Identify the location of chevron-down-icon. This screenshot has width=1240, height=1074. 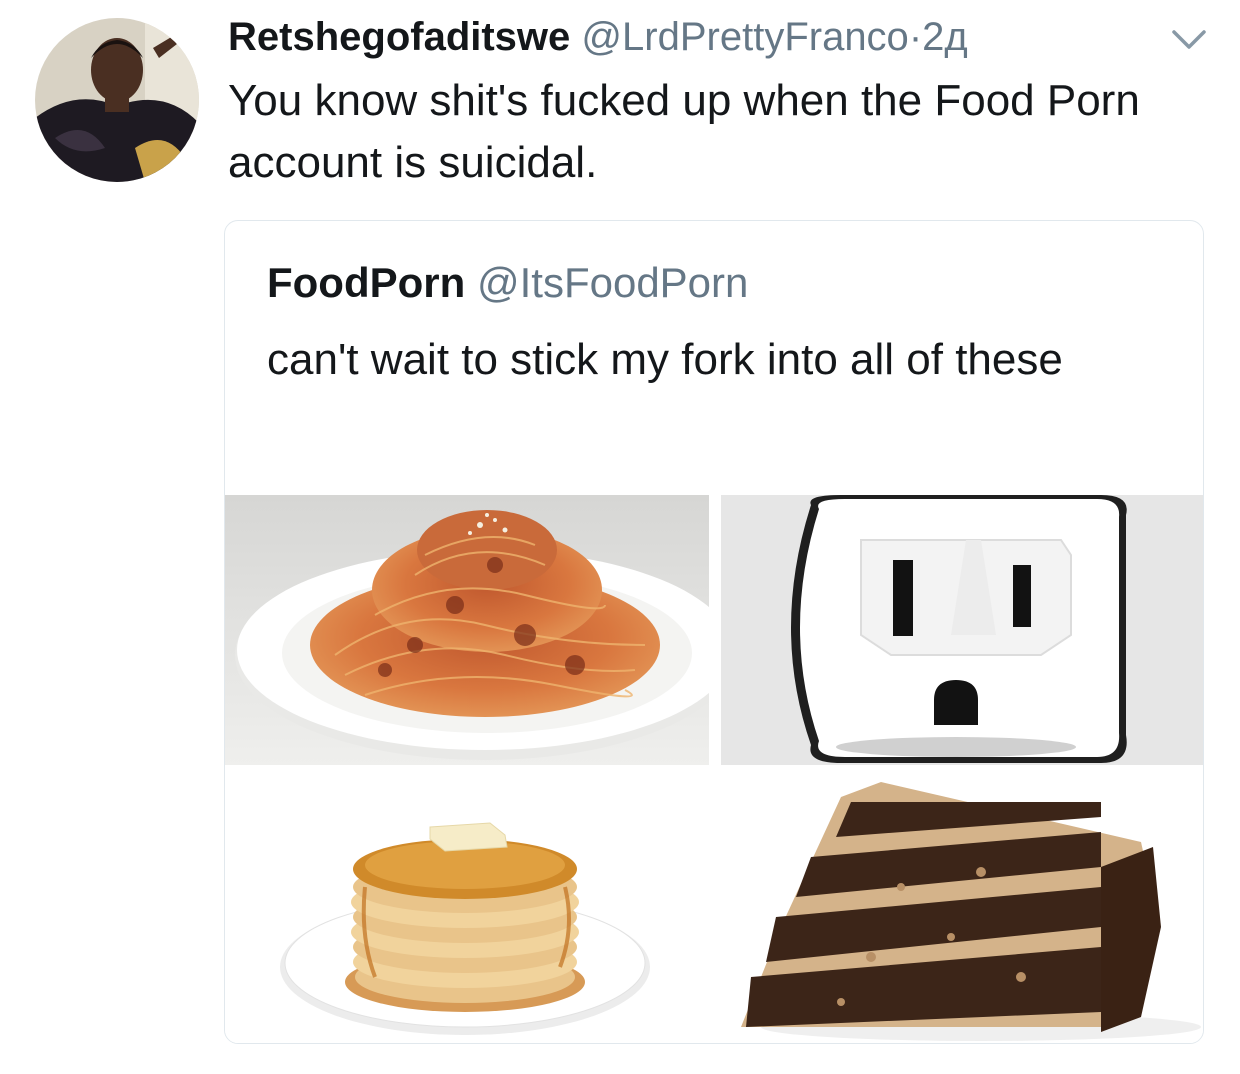
(1189, 39).